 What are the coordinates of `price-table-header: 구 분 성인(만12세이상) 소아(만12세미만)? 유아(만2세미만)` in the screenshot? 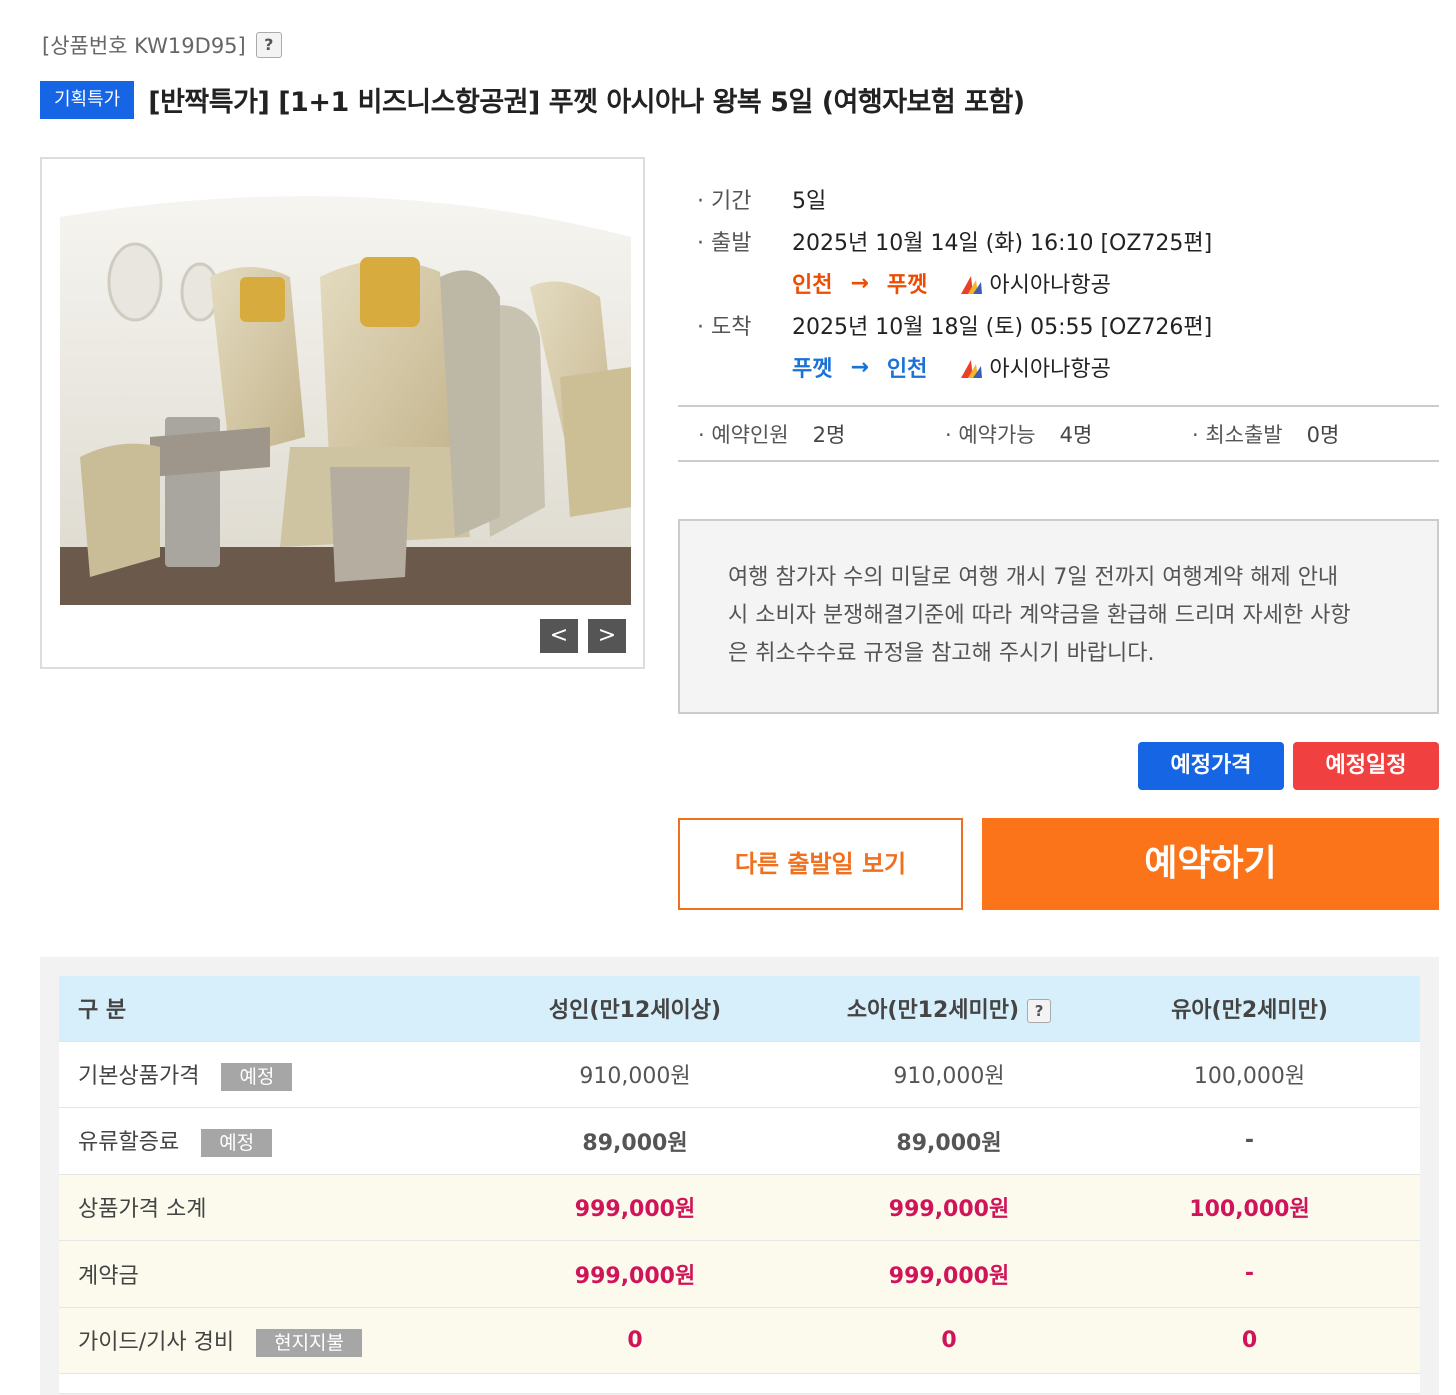 It's located at (739, 1009).